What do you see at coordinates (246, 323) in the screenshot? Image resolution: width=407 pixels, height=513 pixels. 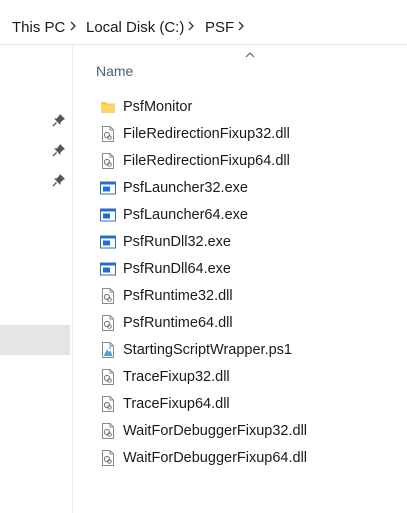 I see `file-row: PsfRuntime64.dll` at bounding box center [246, 323].